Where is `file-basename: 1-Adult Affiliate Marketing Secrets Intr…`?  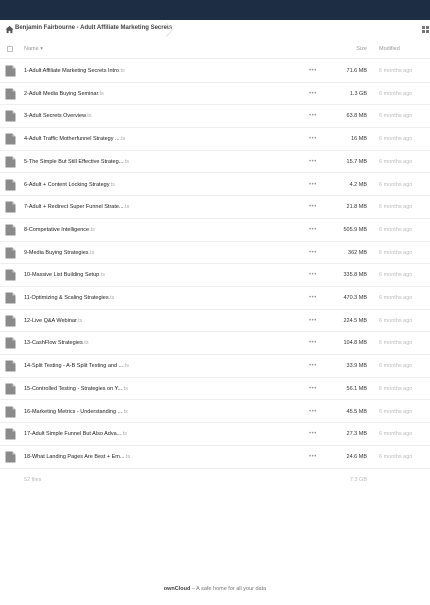
file-basename: 1-Adult Affiliate Marketing Secrets Intr… is located at coordinates (71, 71).